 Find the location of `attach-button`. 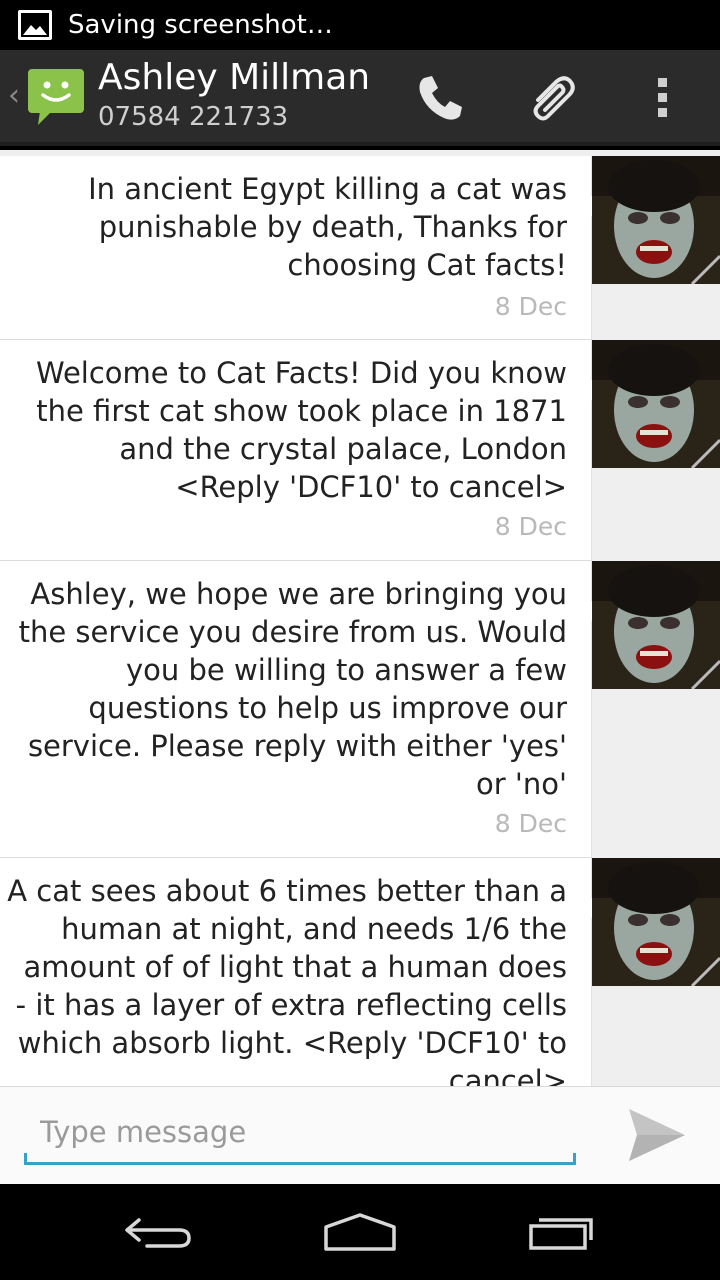

attach-button is located at coordinates (552, 98).